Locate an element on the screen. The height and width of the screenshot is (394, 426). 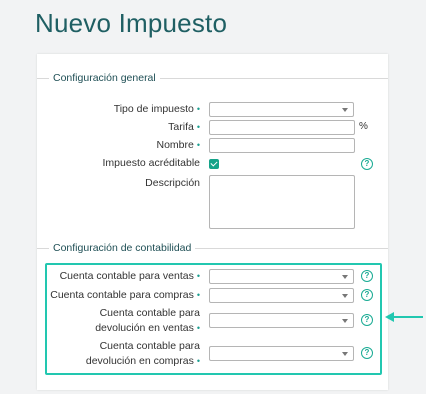
arrow-left-icon is located at coordinates (404, 317).